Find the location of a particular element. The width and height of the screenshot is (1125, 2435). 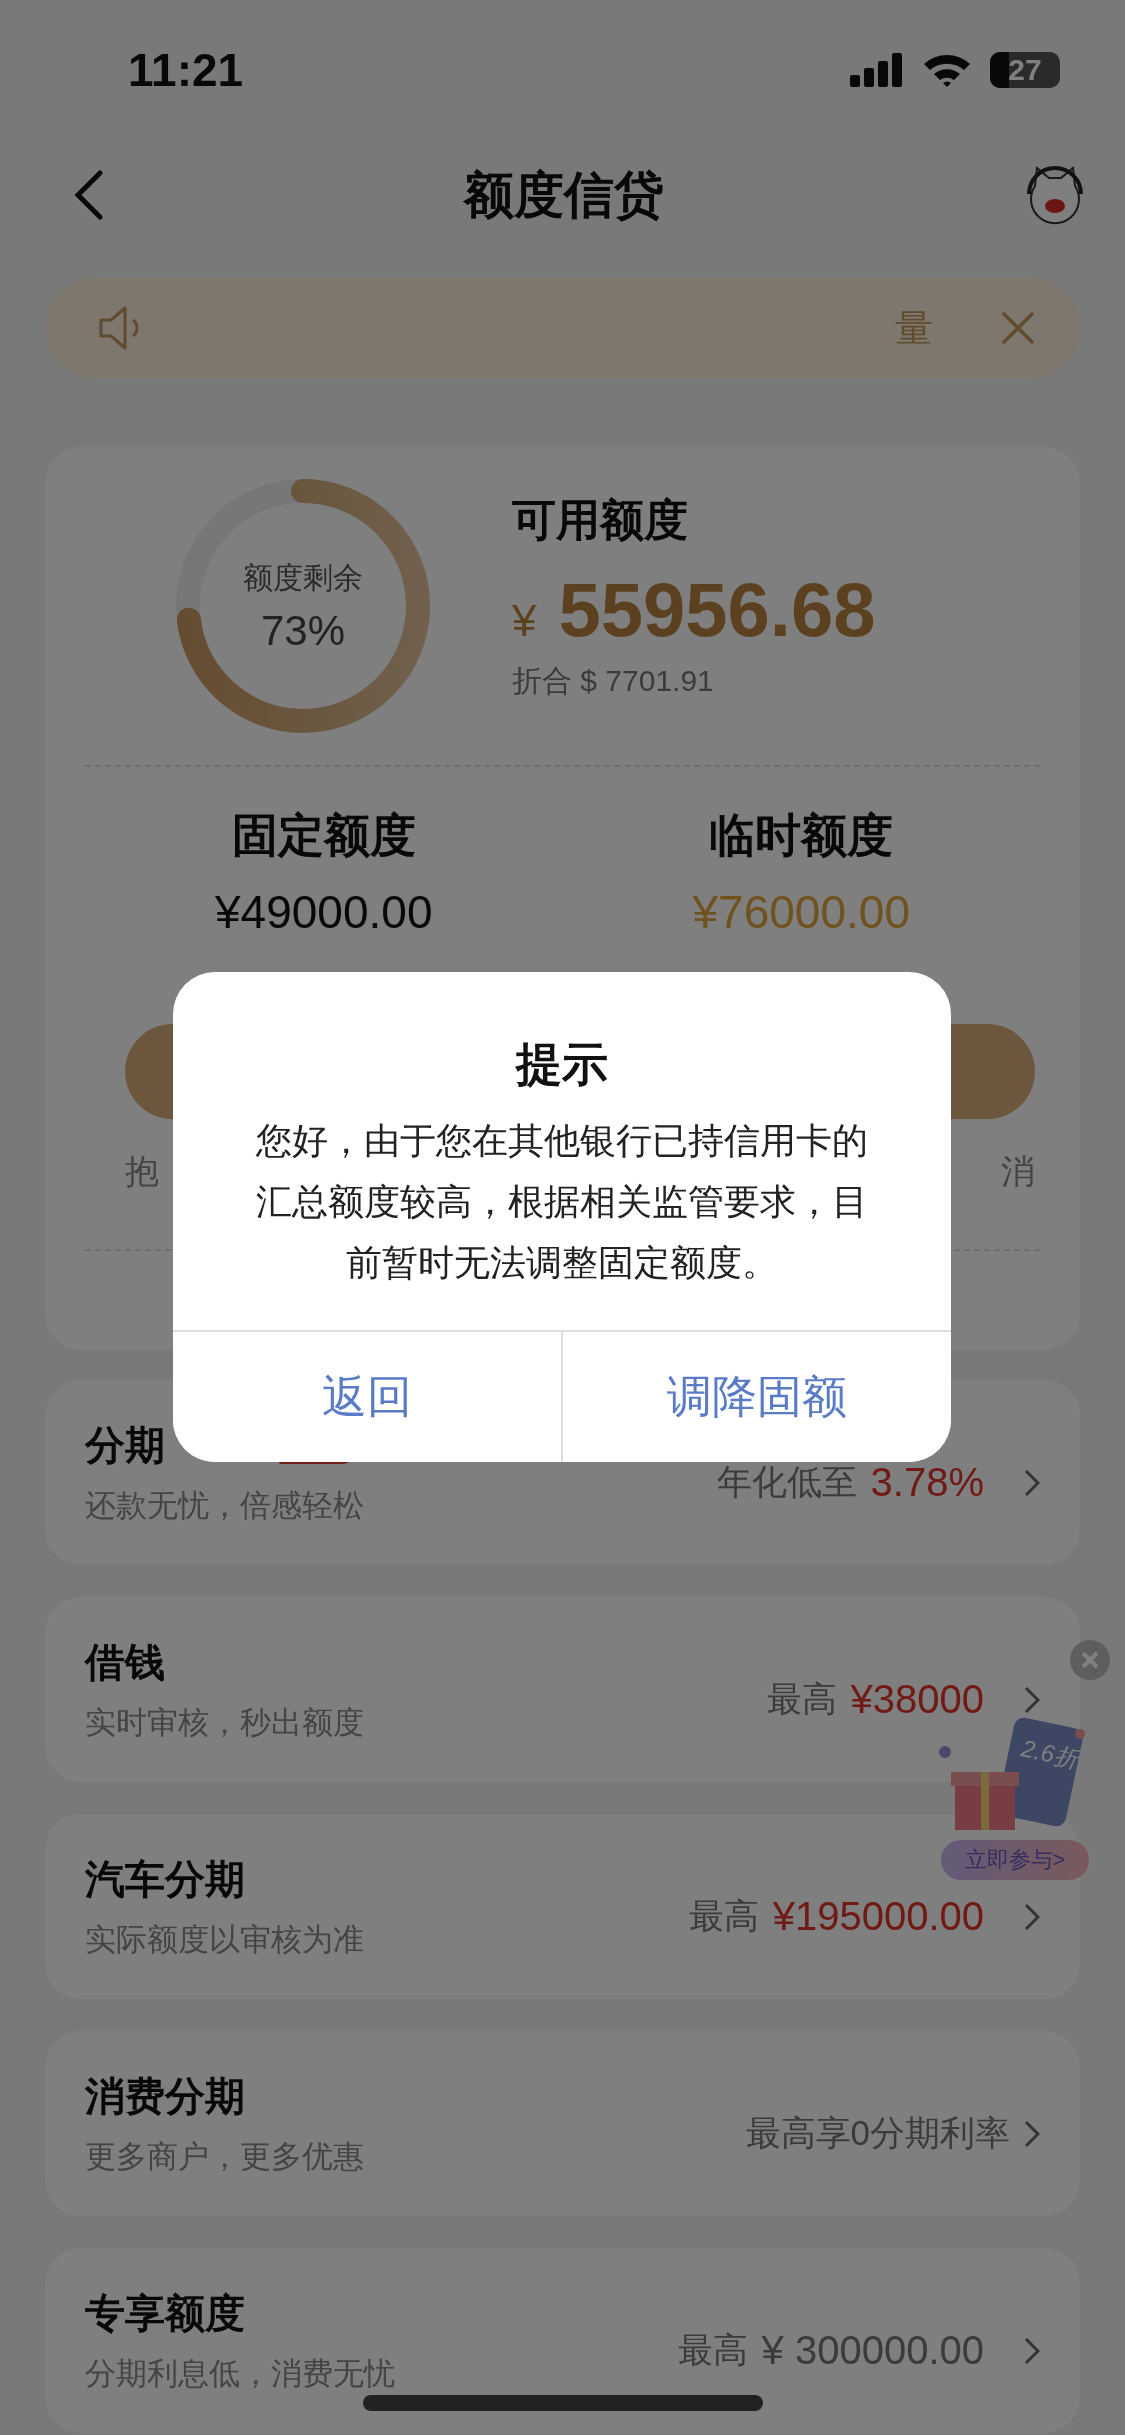

product-value: ¥195000.00 is located at coordinates (878, 1916).